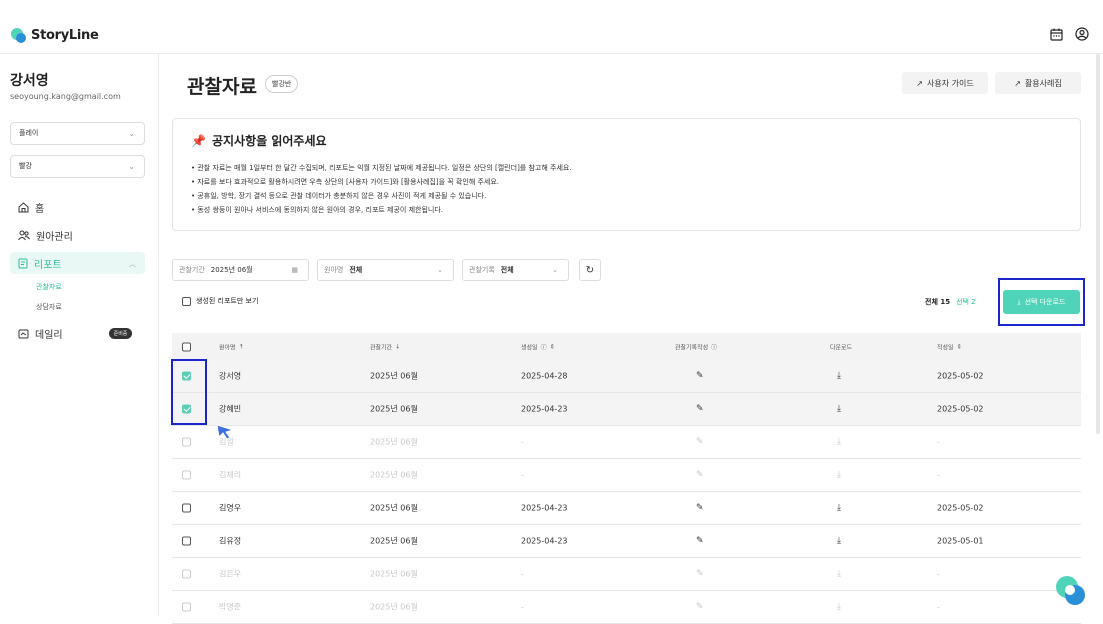 Image resolution: width=1103 pixels, height=624 pixels. I want to click on generated-only-checkbox: 생성된 리포트만 보기, so click(220, 301).